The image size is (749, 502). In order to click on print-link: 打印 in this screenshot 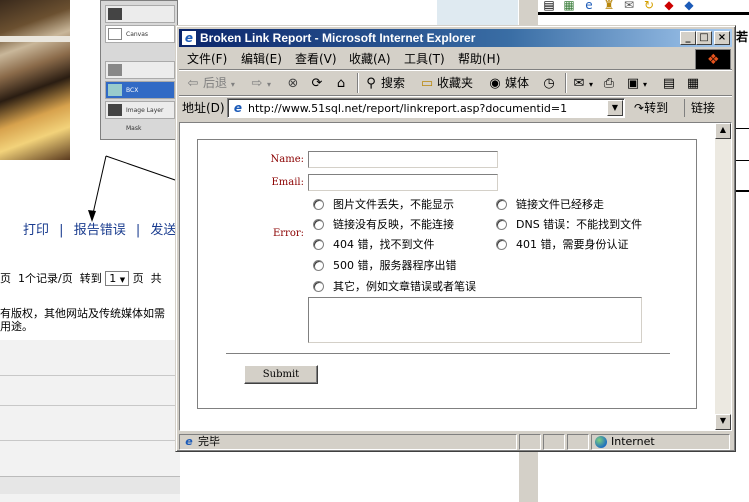, I will do `click(36, 230)`.